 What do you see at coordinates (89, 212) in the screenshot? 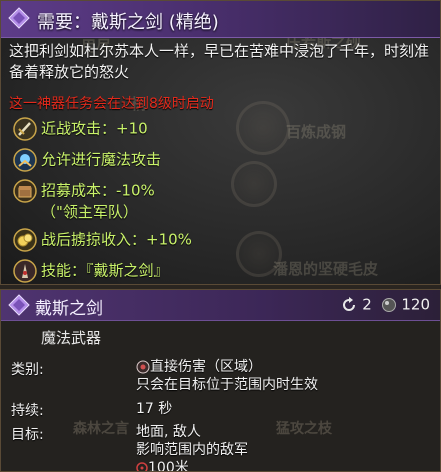
I see `effect-recruit-cost-note: （"领主军队）` at bounding box center [89, 212].